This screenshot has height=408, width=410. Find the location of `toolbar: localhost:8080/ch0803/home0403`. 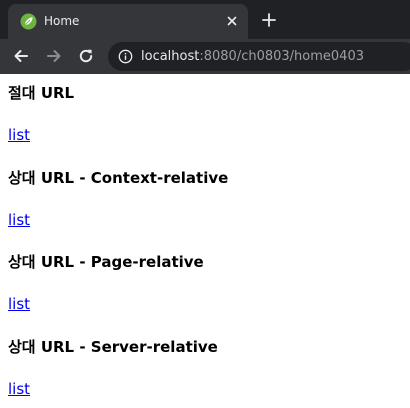

toolbar: localhost:8080/ch0803/home0403 is located at coordinates (205, 56).